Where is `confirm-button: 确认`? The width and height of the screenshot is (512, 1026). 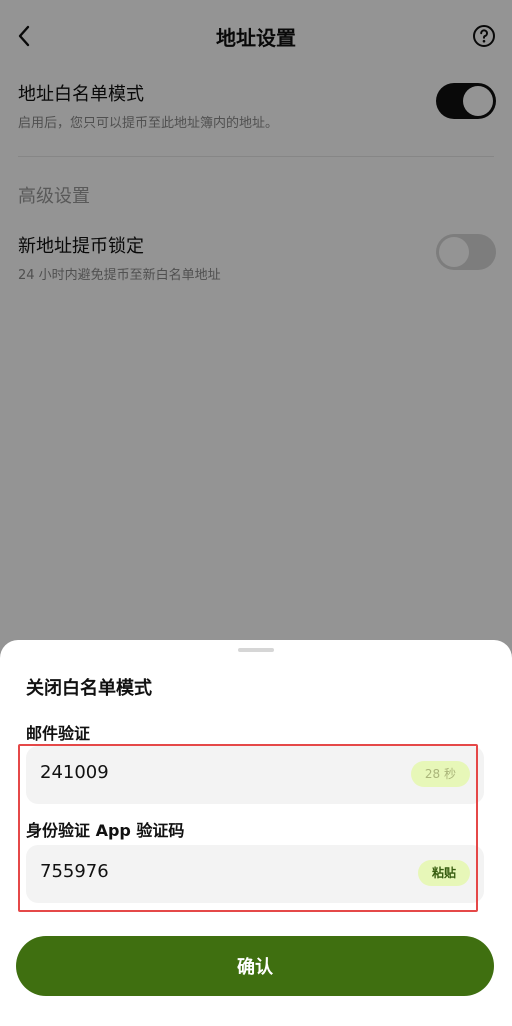
confirm-button: 确认 is located at coordinates (255, 966).